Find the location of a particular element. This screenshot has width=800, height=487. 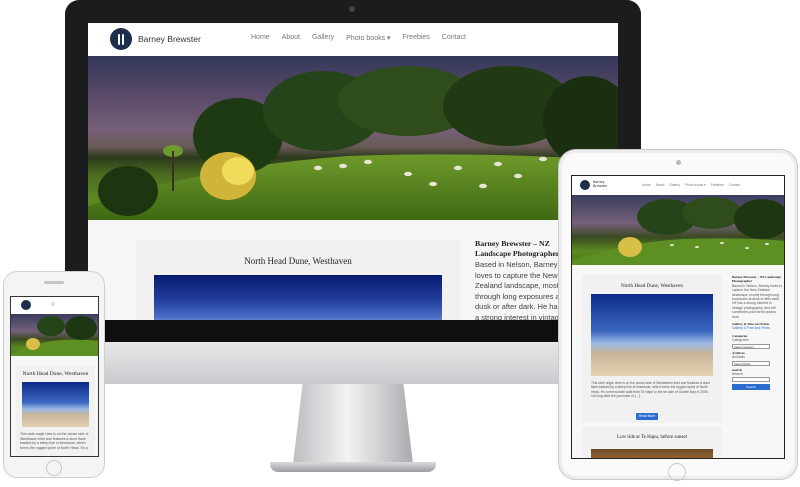

search-input is located at coordinates (751, 380).